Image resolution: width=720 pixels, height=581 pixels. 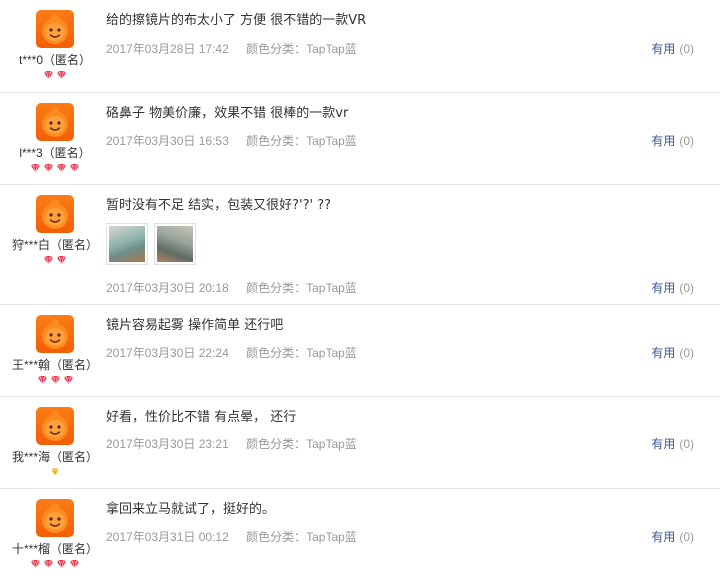 I want to click on review-body: 镜片容易起雾 操作简单 还行吧, so click(x=338, y=326).